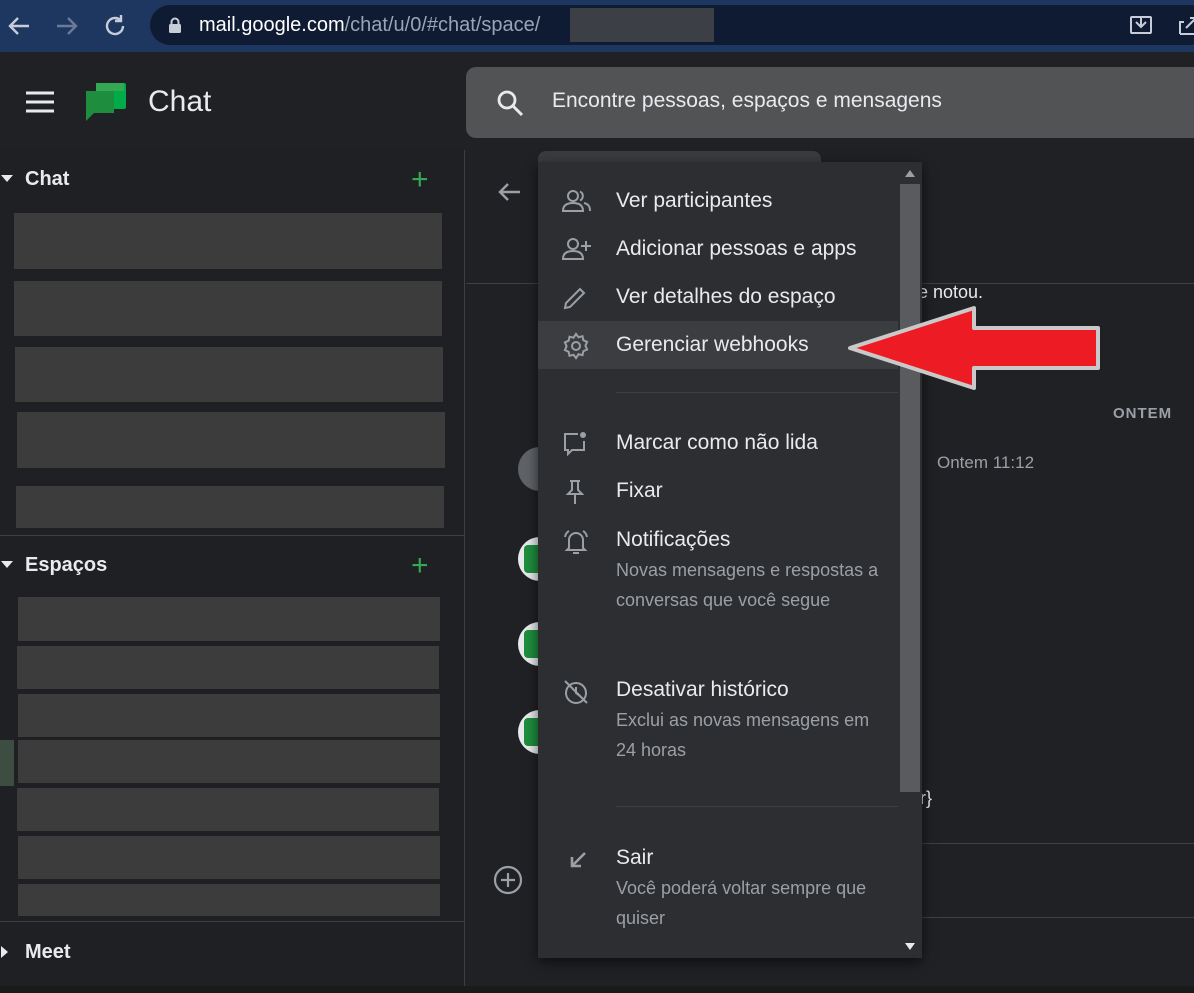 This screenshot has width=1194, height=993. What do you see at coordinates (576, 346) in the screenshot?
I see `gear-icon` at bounding box center [576, 346].